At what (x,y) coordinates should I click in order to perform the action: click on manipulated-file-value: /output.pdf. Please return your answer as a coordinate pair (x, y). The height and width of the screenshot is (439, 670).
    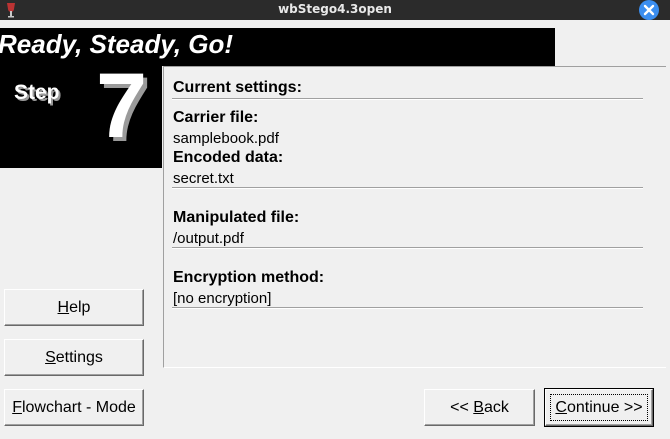
    Looking at the image, I should click on (208, 238).